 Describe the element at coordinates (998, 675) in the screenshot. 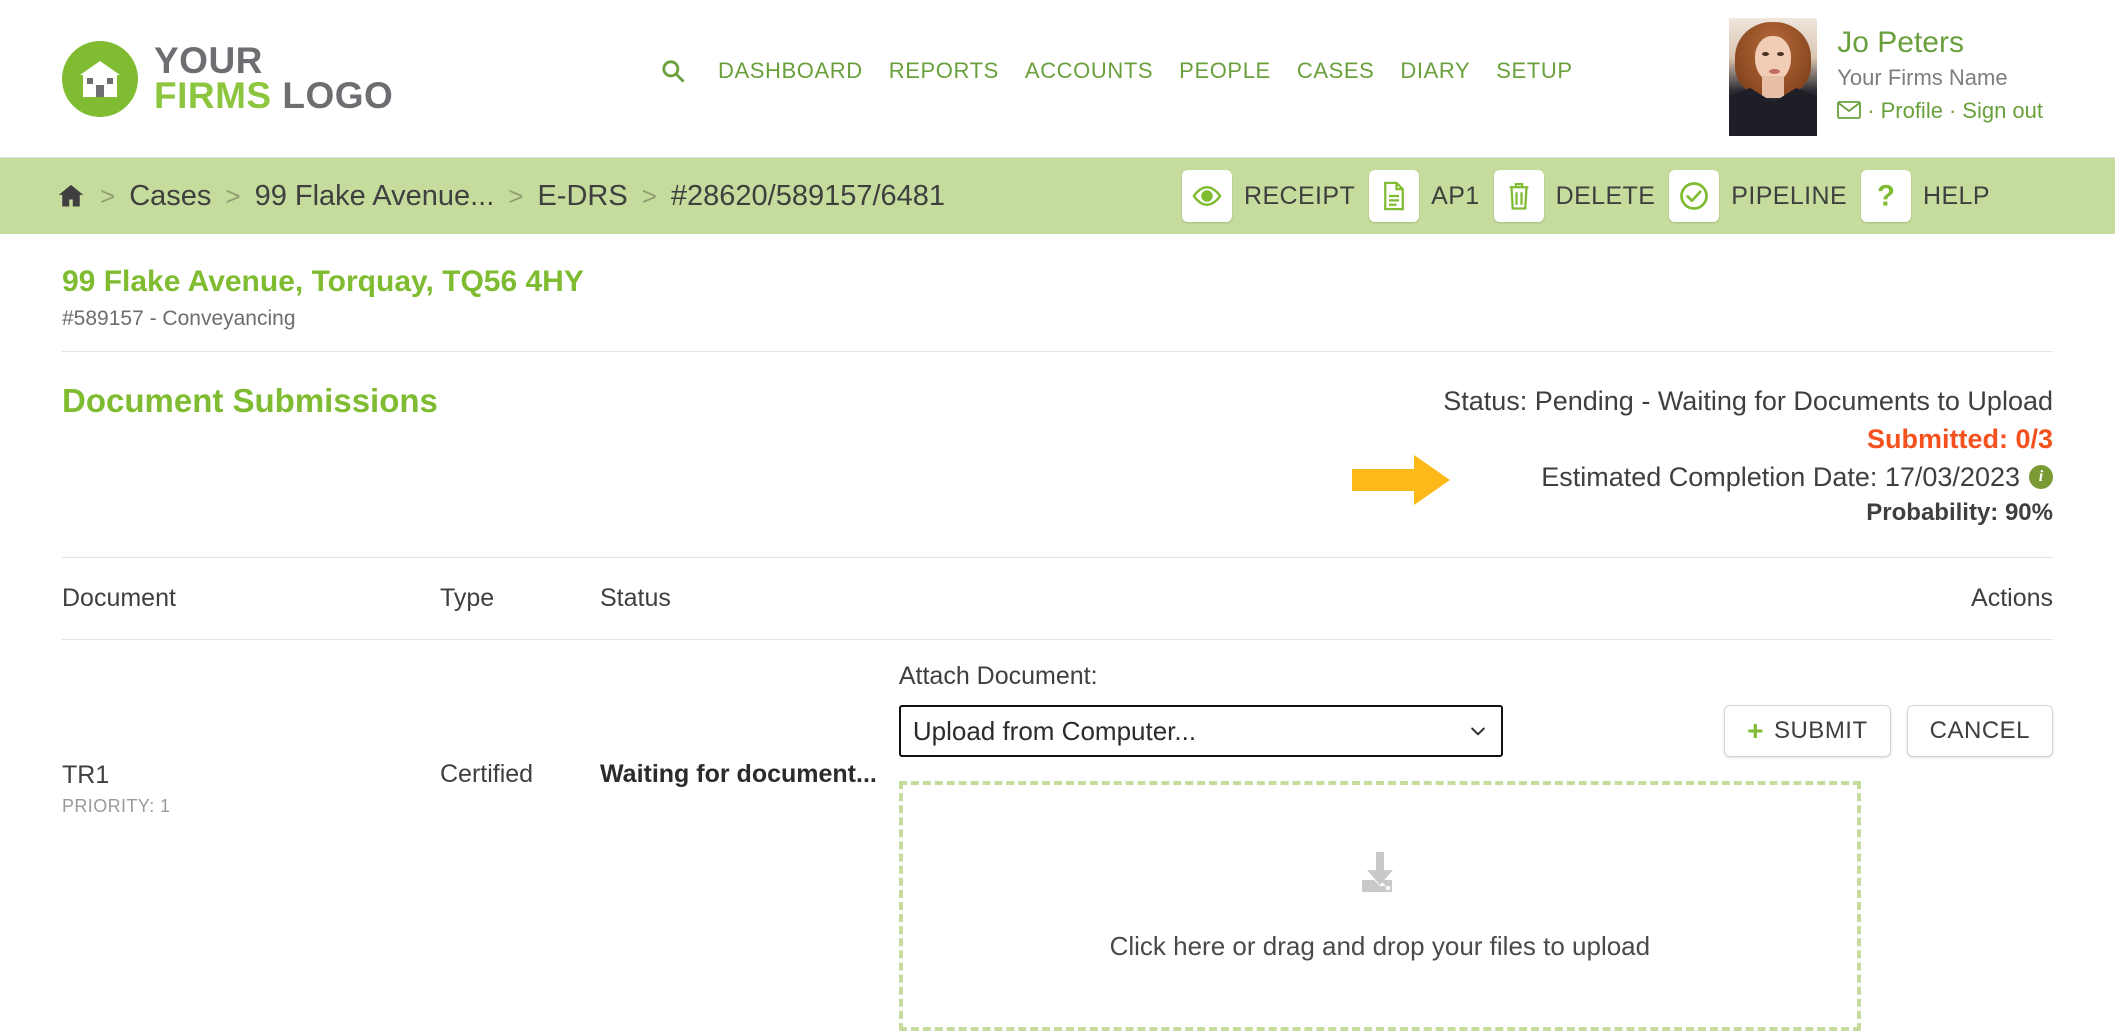

I see `attach-document-label: Attach Document:` at that location.